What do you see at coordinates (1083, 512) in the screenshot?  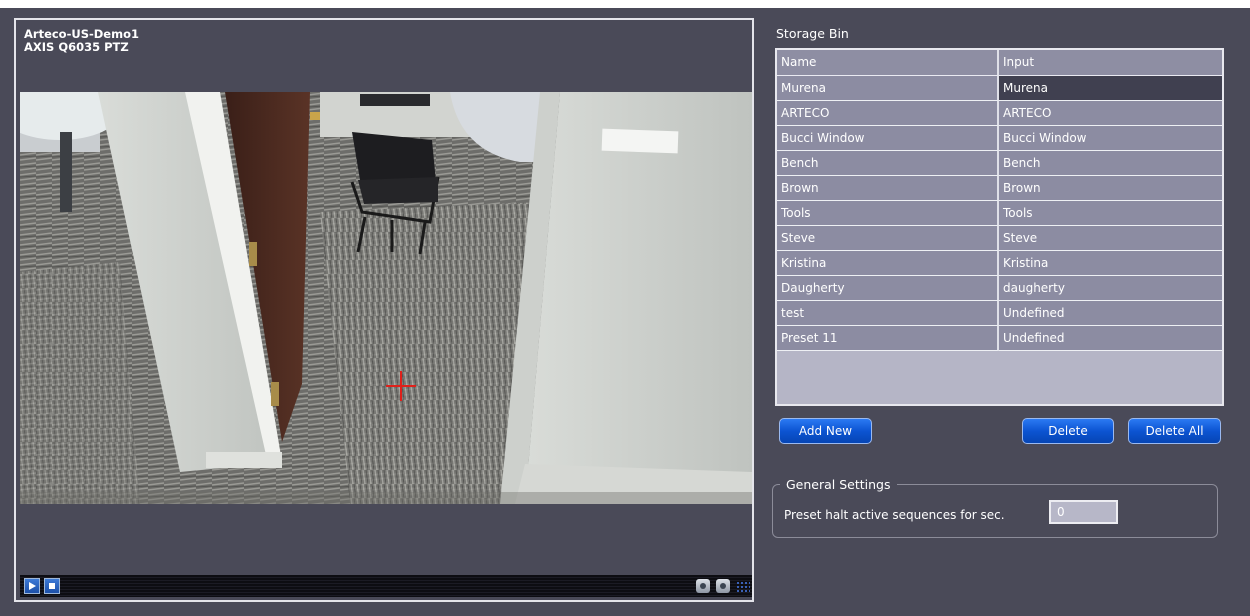 I see `halt-seconds-input` at bounding box center [1083, 512].